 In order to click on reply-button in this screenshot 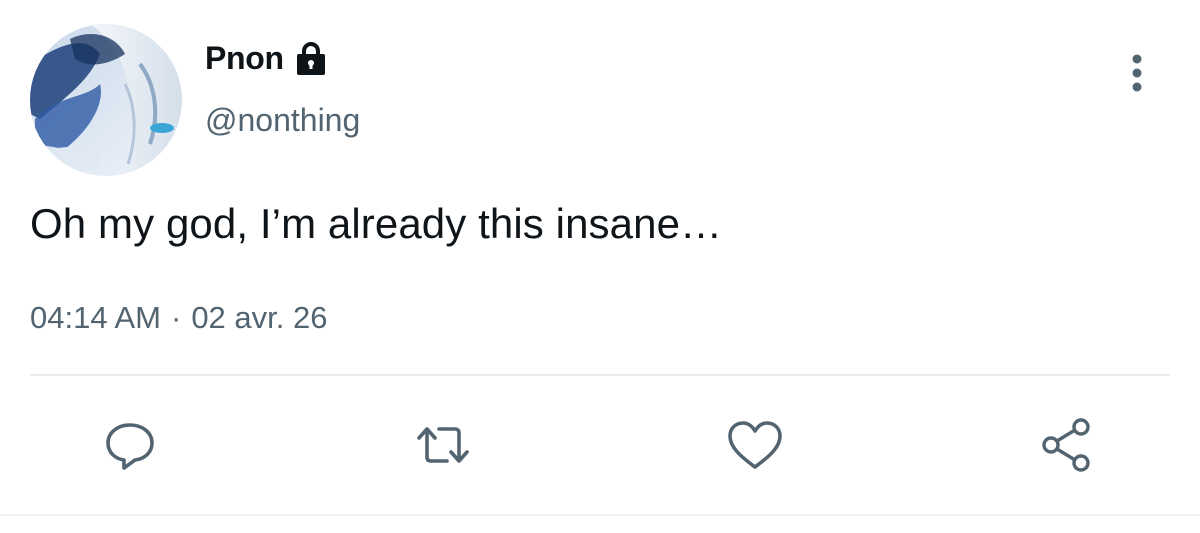, I will do `click(130, 445)`.